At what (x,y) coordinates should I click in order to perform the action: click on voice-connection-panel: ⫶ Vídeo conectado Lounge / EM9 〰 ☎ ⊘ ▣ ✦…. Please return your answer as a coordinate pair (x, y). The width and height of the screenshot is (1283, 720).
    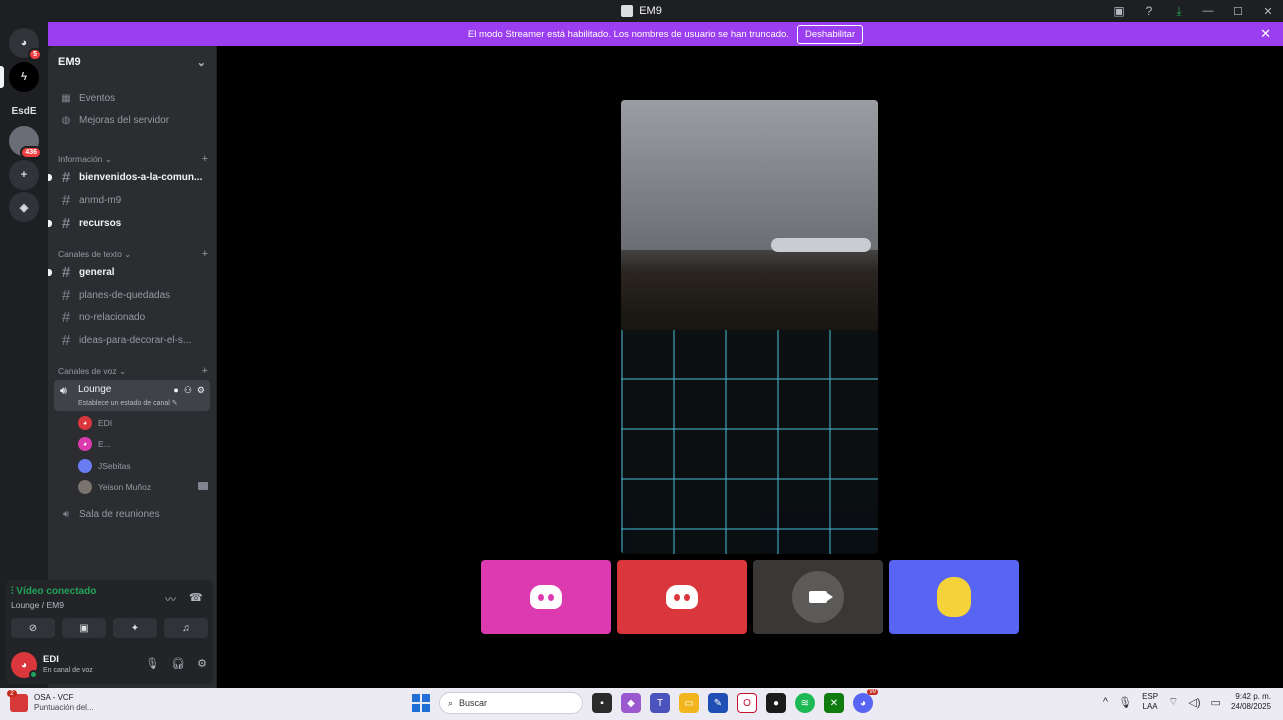
    Looking at the image, I should click on (109, 632).